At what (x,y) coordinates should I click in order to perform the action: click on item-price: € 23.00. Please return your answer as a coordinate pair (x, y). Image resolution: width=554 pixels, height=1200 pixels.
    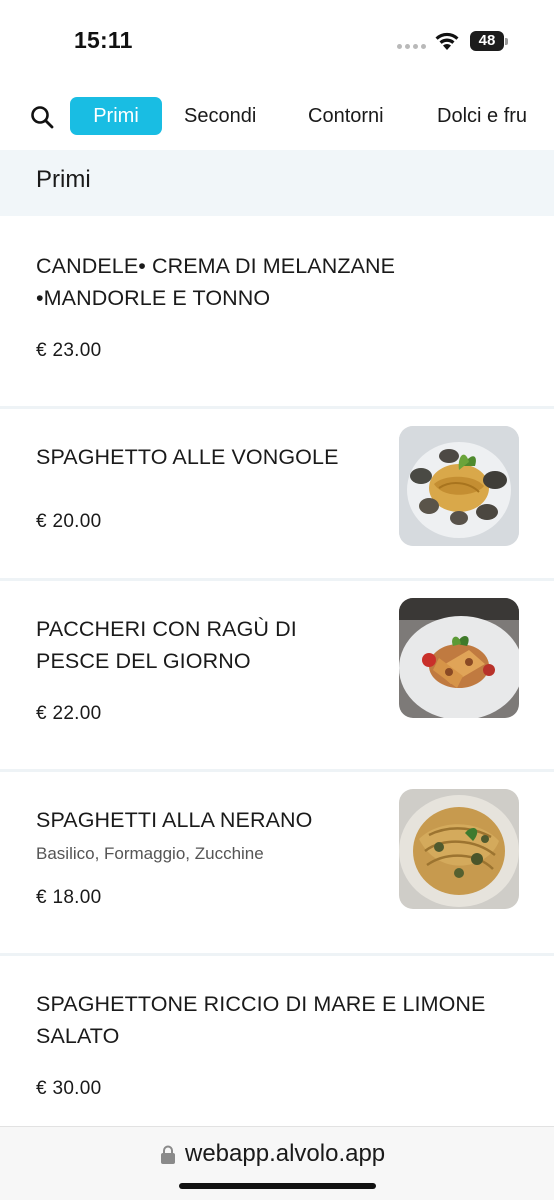
    Looking at the image, I should click on (69, 350).